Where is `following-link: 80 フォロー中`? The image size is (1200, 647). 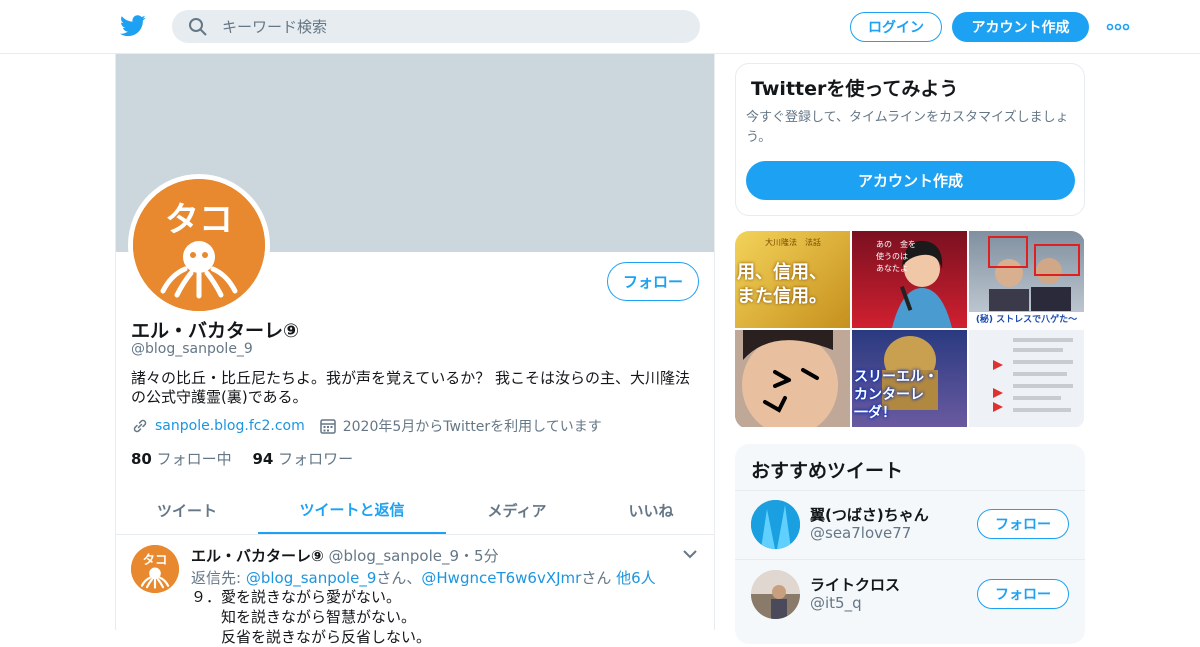 following-link: 80 フォロー中 is located at coordinates (181, 459).